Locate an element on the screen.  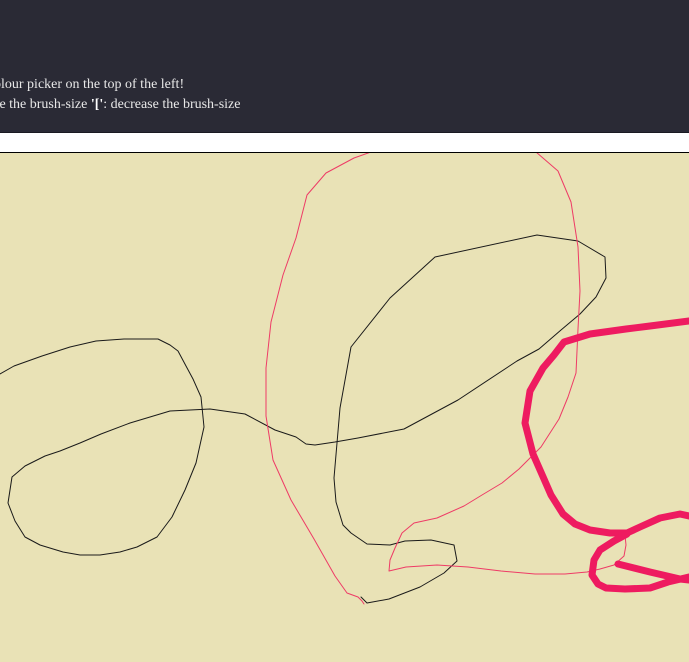
instruction-text: olour picker on the top of the left! is located at coordinates (92, 84).